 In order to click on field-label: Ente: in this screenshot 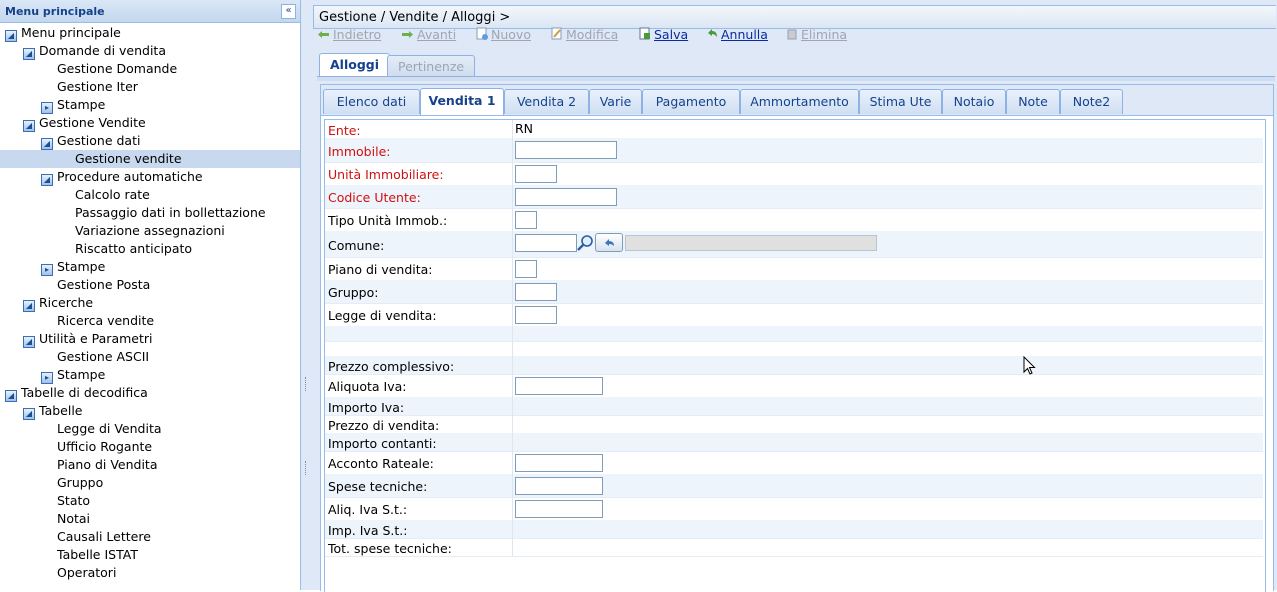, I will do `click(344, 130)`.